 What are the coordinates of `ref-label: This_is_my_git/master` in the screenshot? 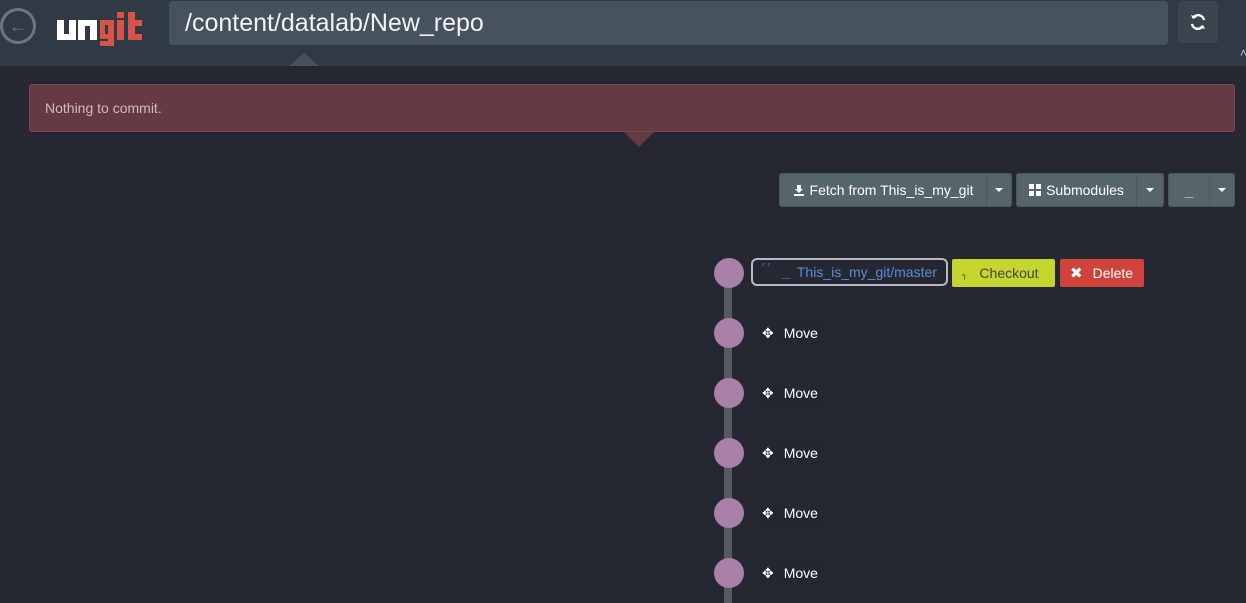 It's located at (866, 272).